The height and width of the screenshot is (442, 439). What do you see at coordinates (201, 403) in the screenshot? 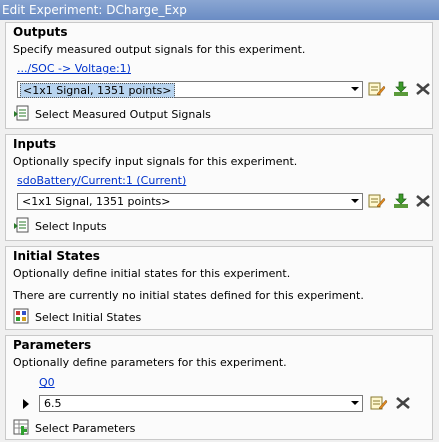
I see `parameter-value-dropdown: 6.5` at bounding box center [201, 403].